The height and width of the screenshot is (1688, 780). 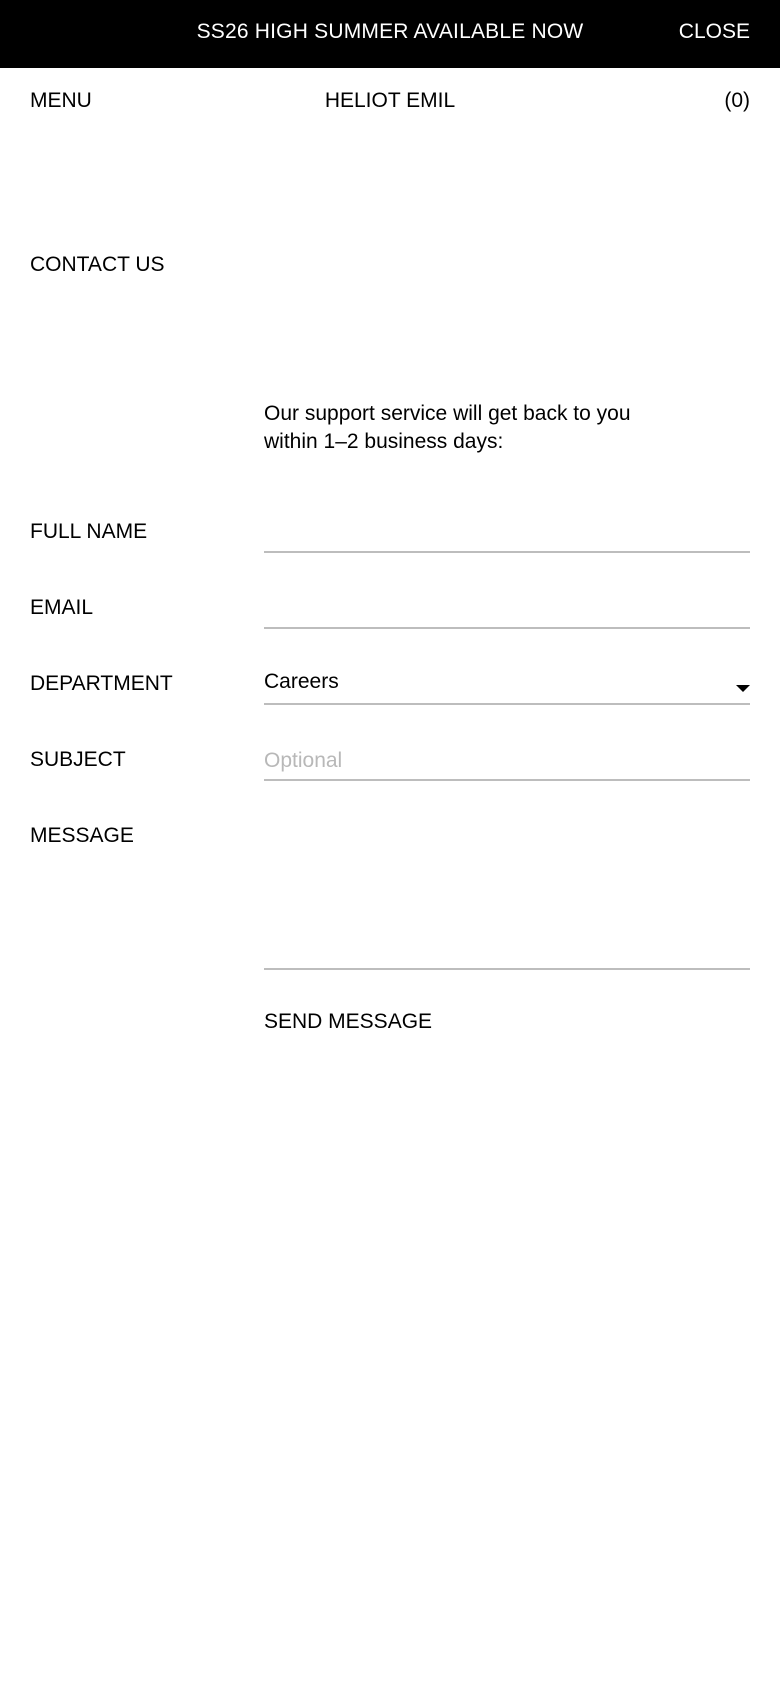 I want to click on email-field, so click(x=507, y=610).